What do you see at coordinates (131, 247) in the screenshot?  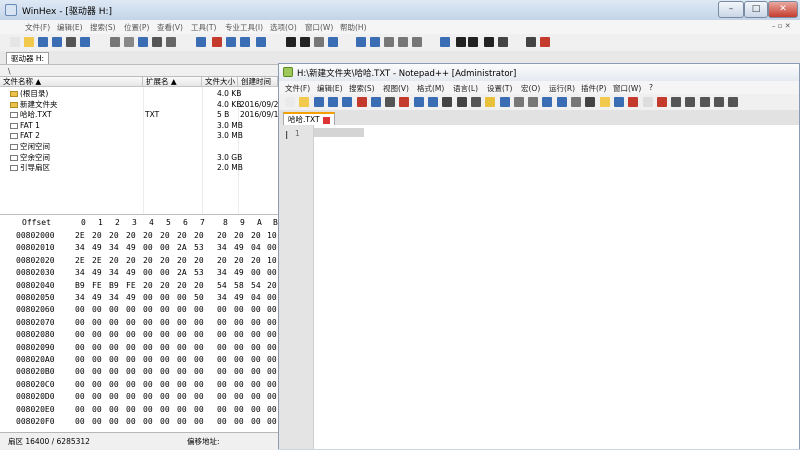 I see `hex-byte: 49` at bounding box center [131, 247].